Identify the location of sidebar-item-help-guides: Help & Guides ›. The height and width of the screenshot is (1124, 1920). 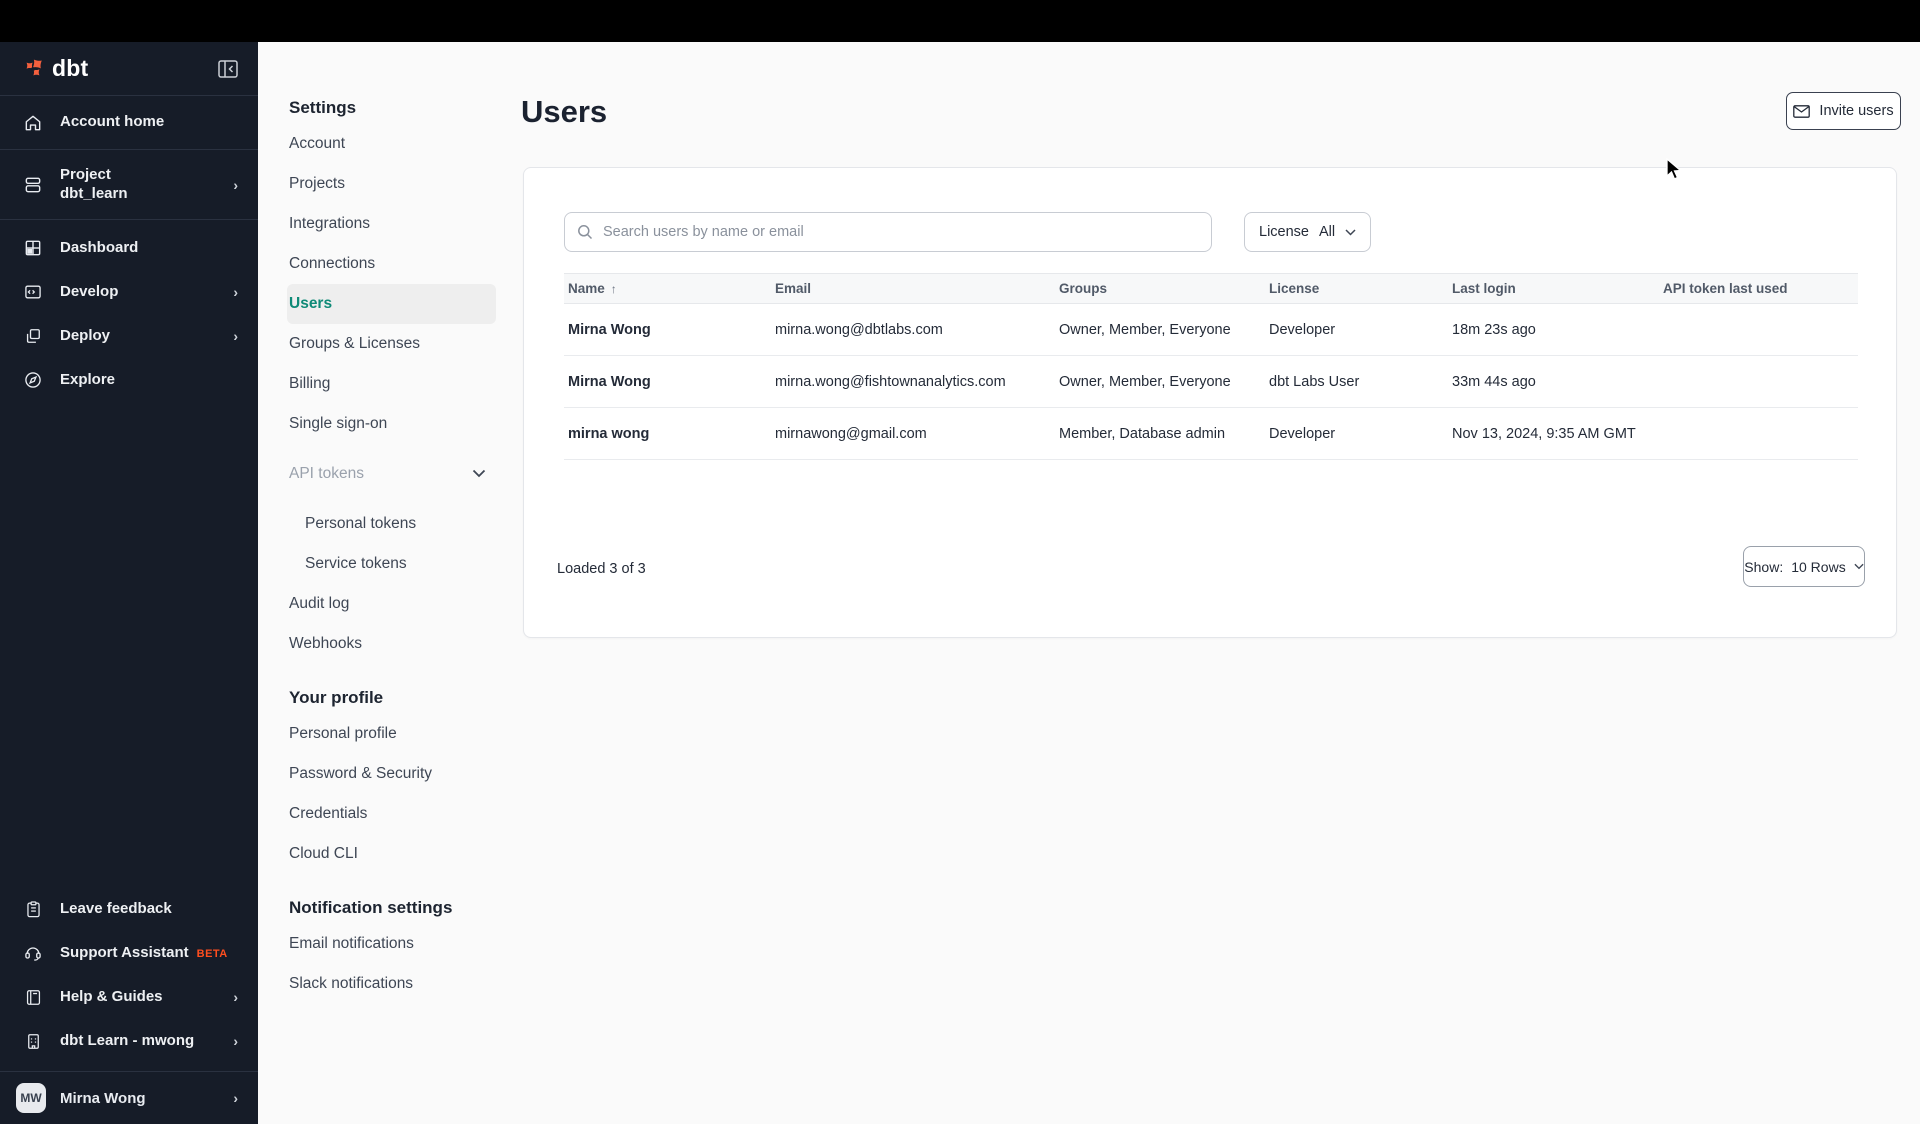
(129, 997).